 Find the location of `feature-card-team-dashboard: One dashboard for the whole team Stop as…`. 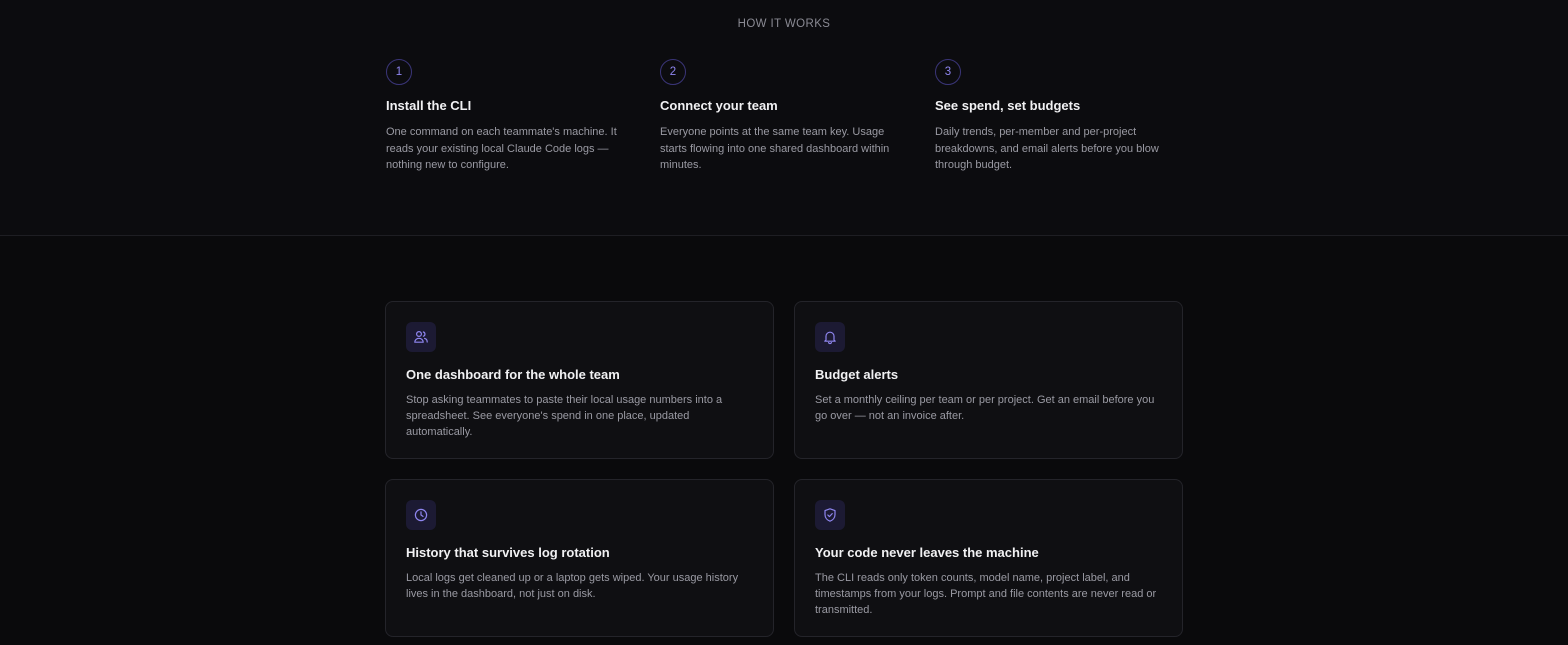

feature-card-team-dashboard: One dashboard for the whole team Stop as… is located at coordinates (579, 380).